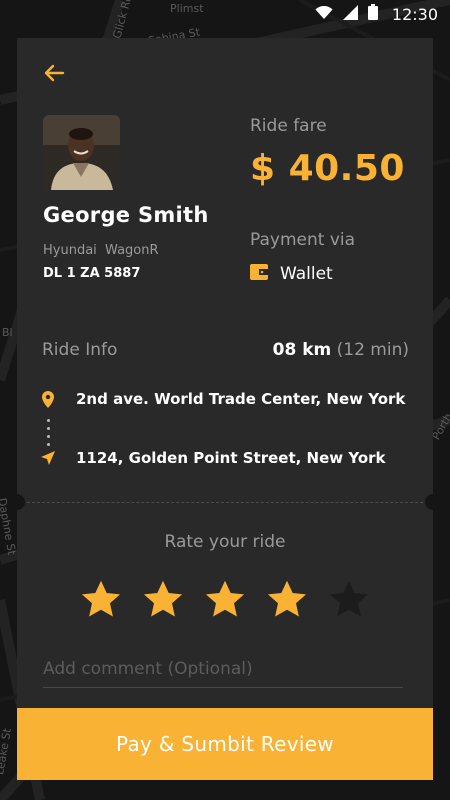 The height and width of the screenshot is (800, 450). Describe the element at coordinates (302, 350) in the screenshot. I see `distance-value: 08 km` at that location.